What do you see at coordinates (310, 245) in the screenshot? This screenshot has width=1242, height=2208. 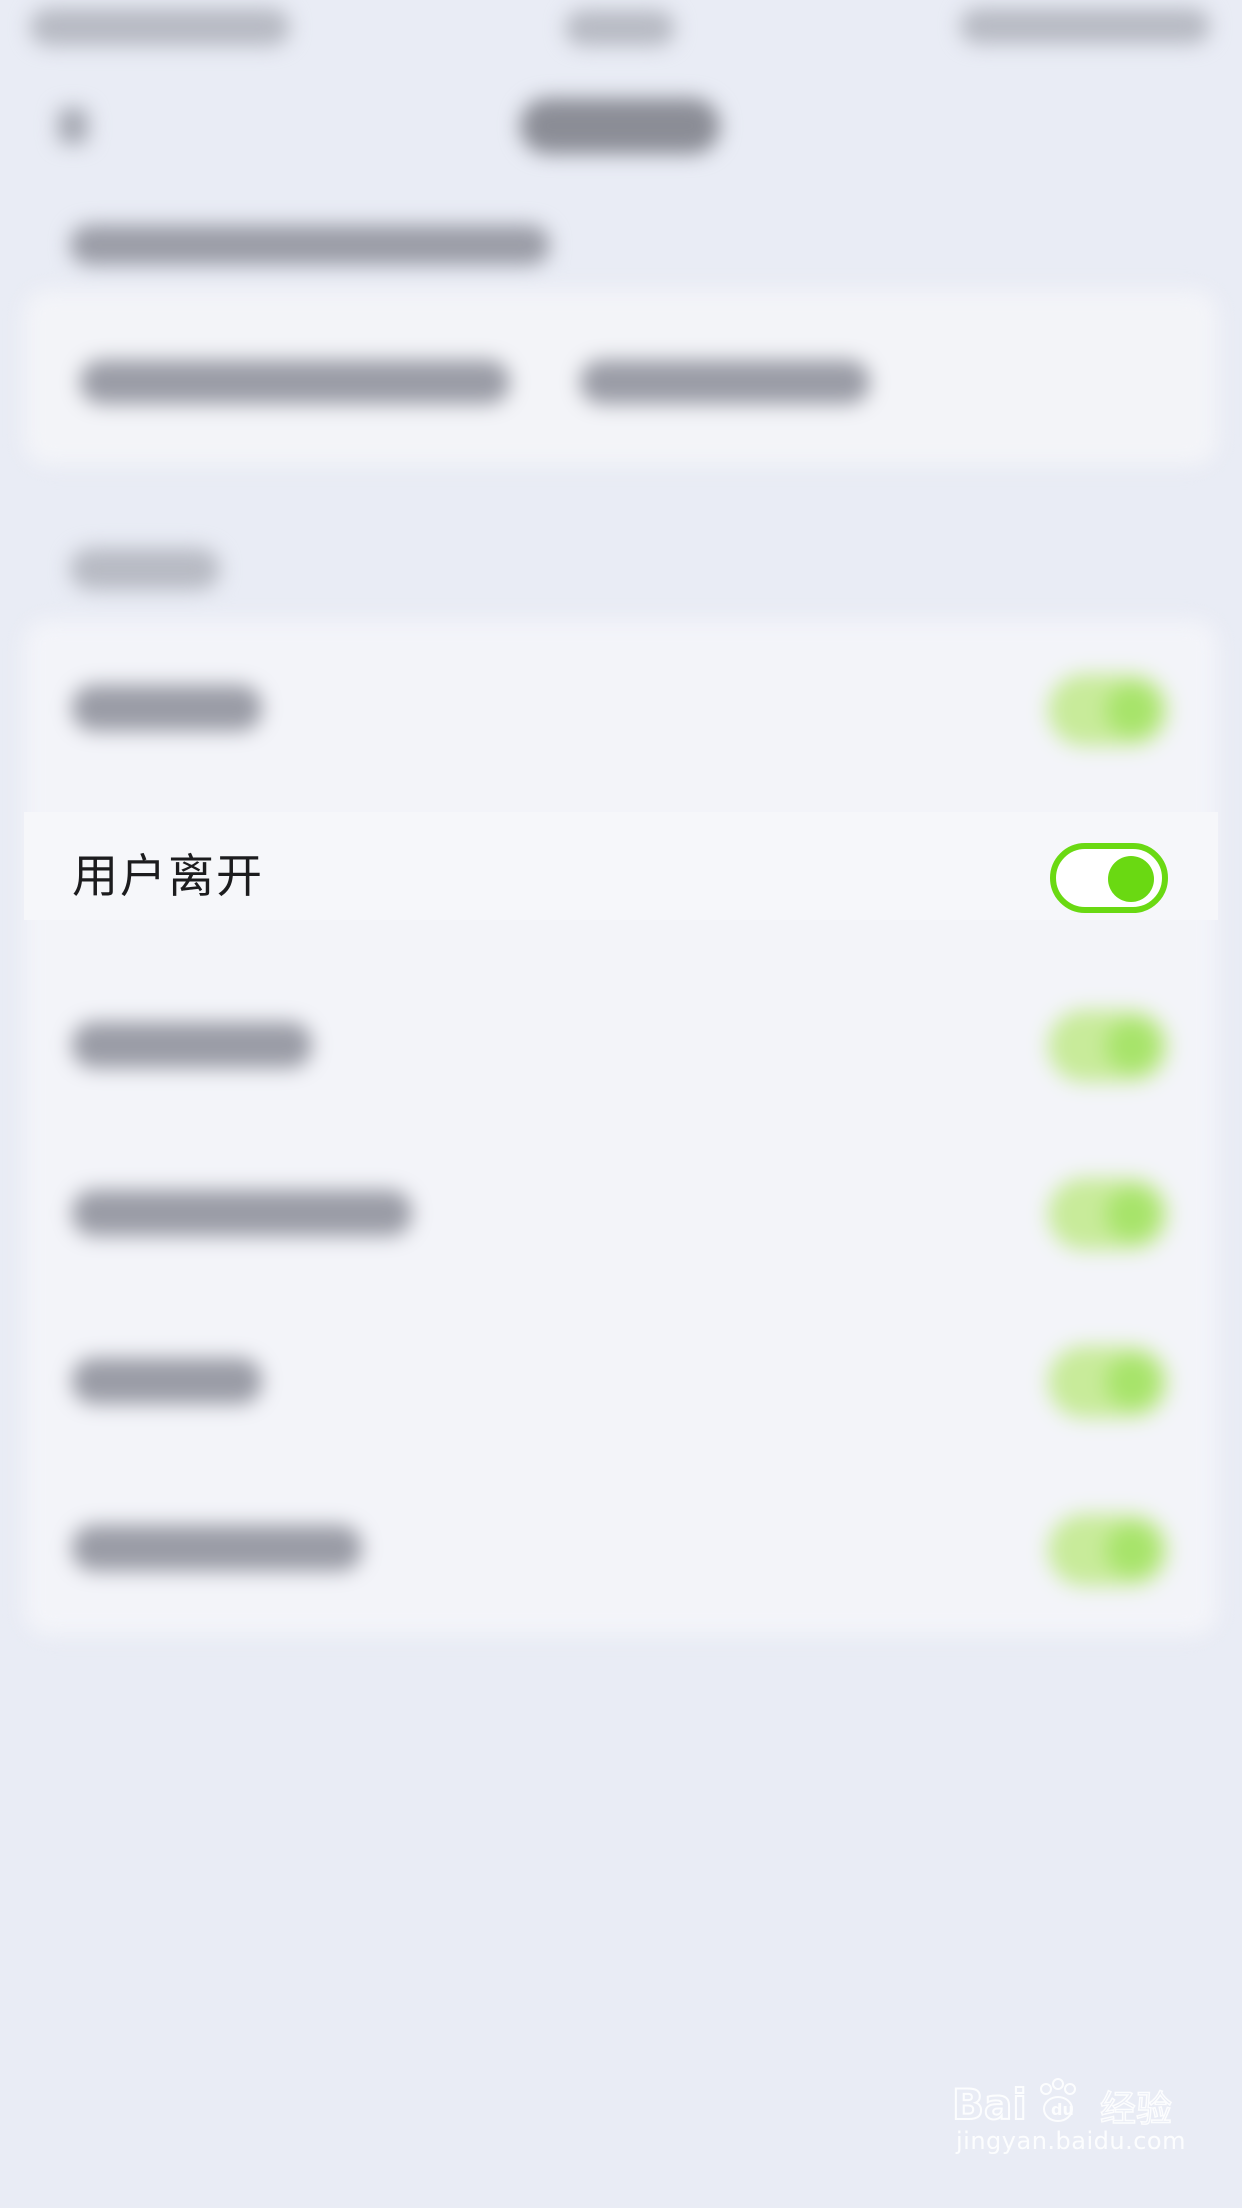 I see `section-header-blurred` at bounding box center [310, 245].